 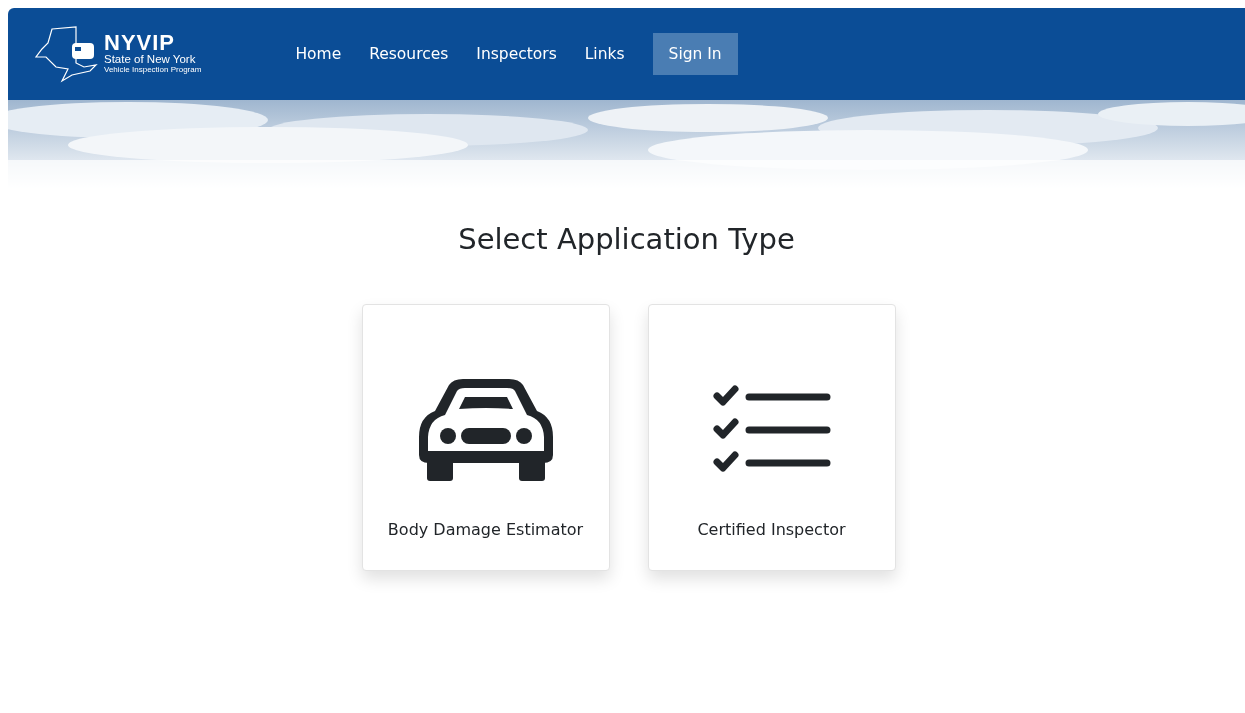 What do you see at coordinates (604, 54) in the screenshot?
I see `nav-link: Links` at bounding box center [604, 54].